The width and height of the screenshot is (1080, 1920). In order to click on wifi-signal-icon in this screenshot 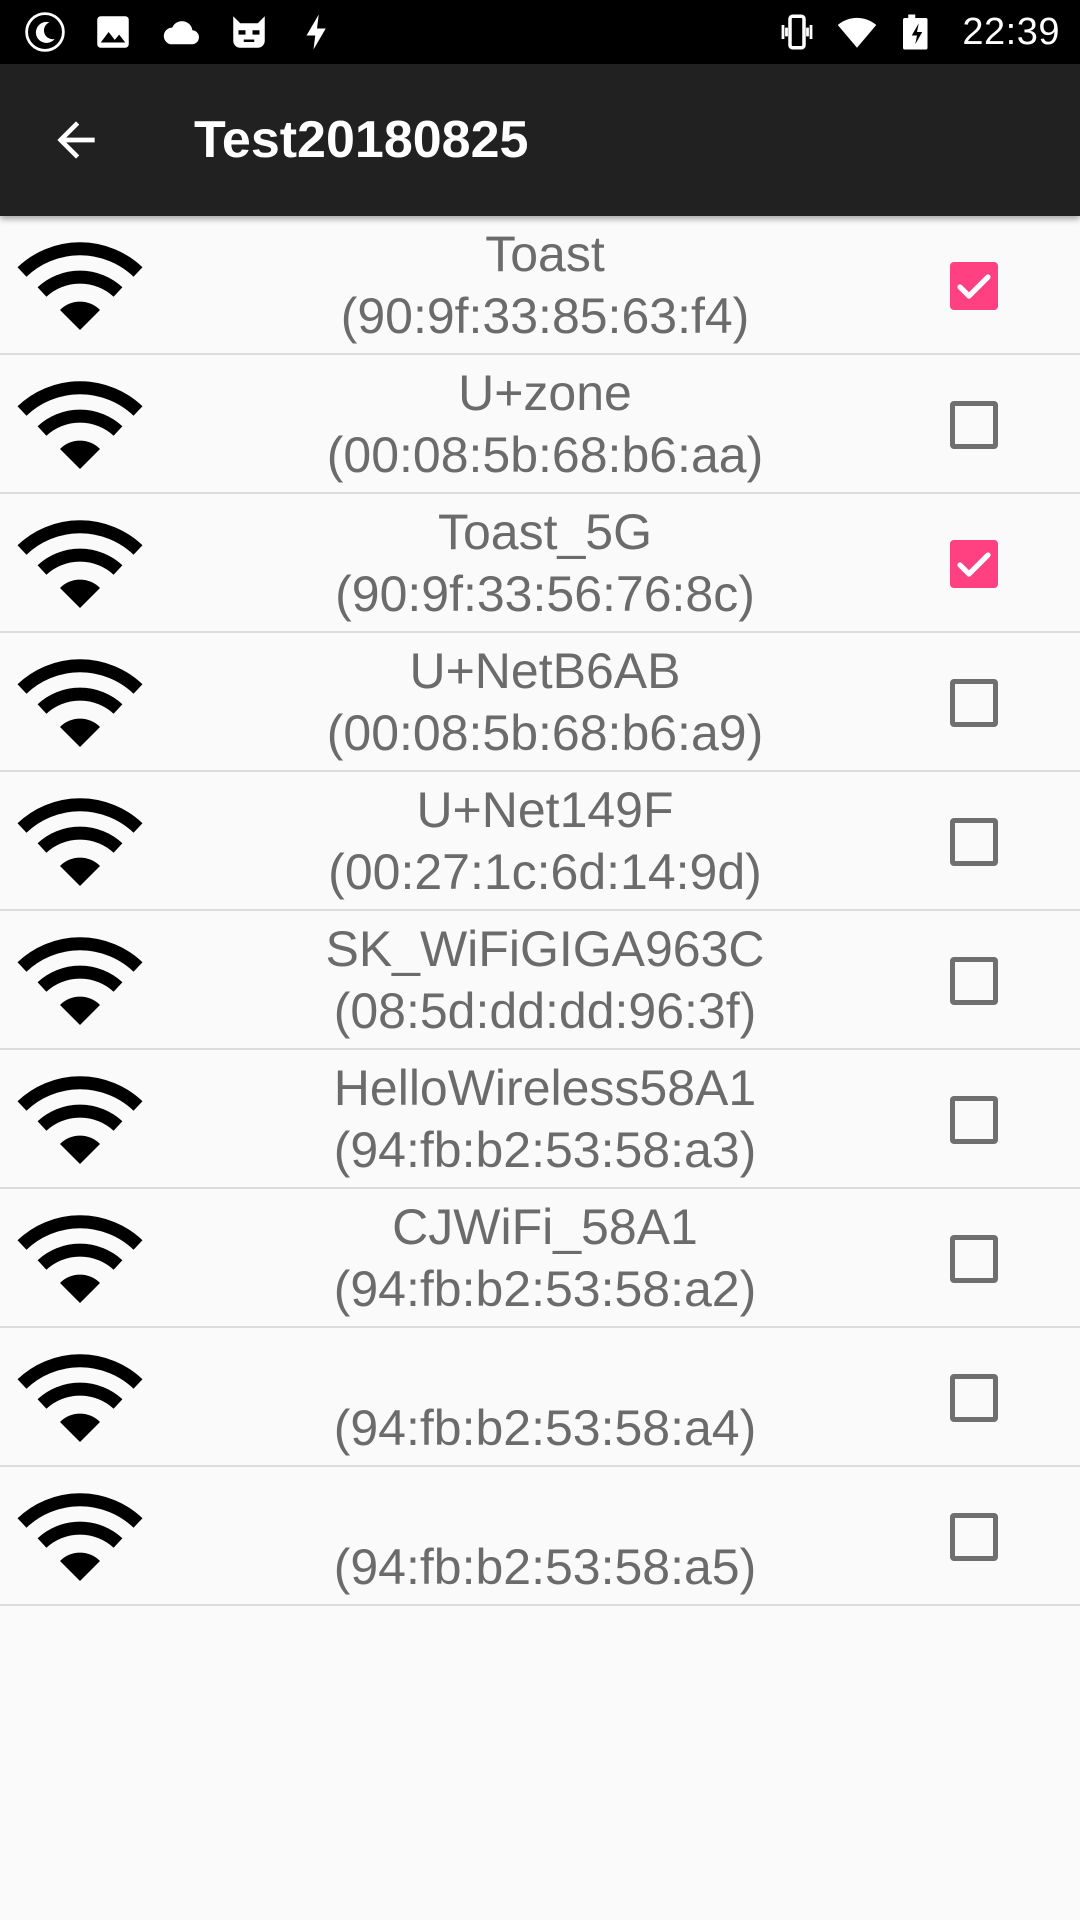, I will do `click(857, 32)`.